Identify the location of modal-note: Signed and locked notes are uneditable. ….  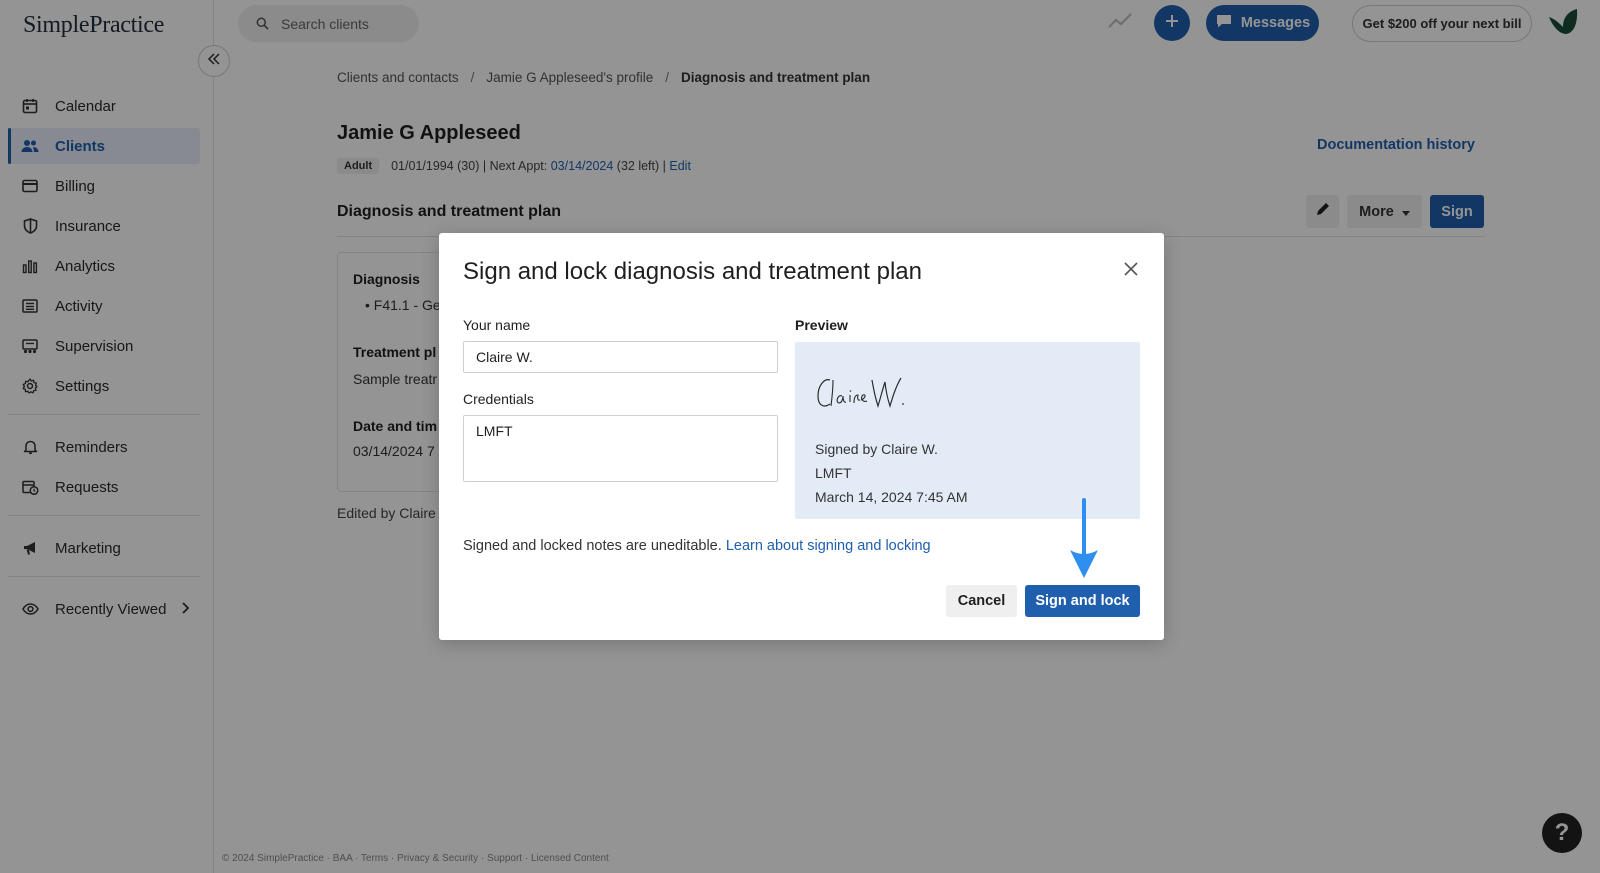
(697, 546).